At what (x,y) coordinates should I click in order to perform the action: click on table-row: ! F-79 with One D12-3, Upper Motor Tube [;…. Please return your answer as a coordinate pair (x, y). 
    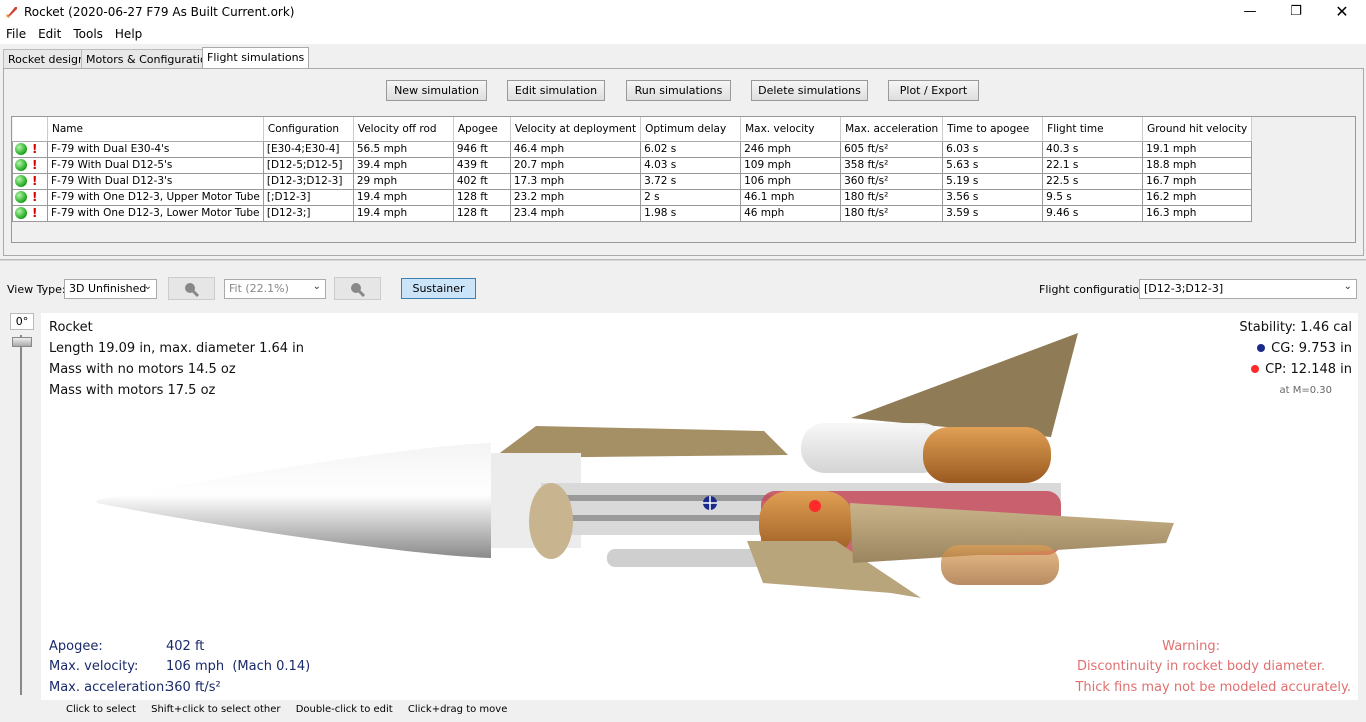
    Looking at the image, I should click on (632, 197).